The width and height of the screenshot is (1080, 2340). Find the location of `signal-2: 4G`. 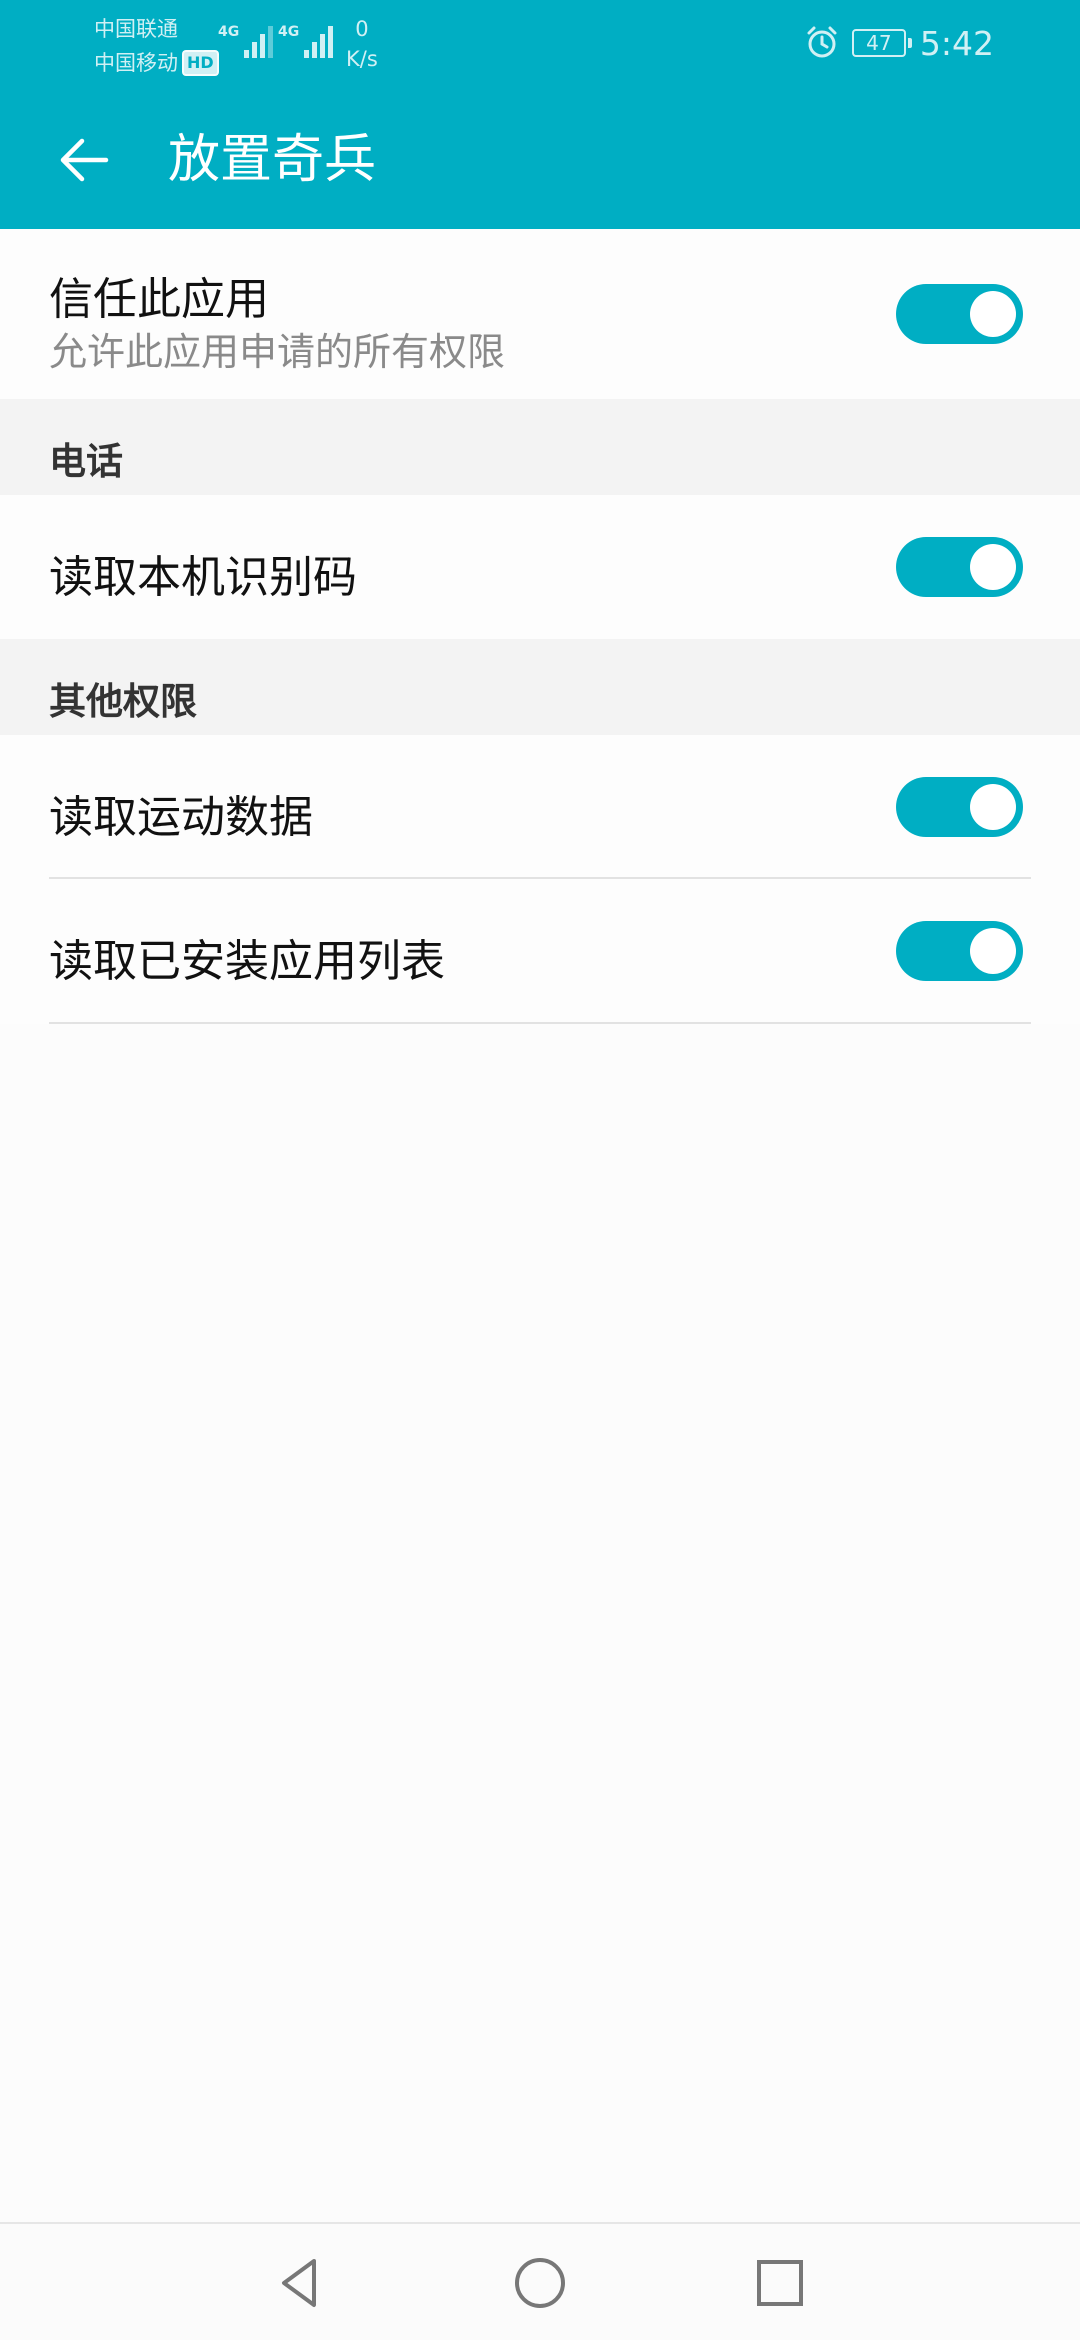

signal-2: 4G is located at coordinates (306, 41).